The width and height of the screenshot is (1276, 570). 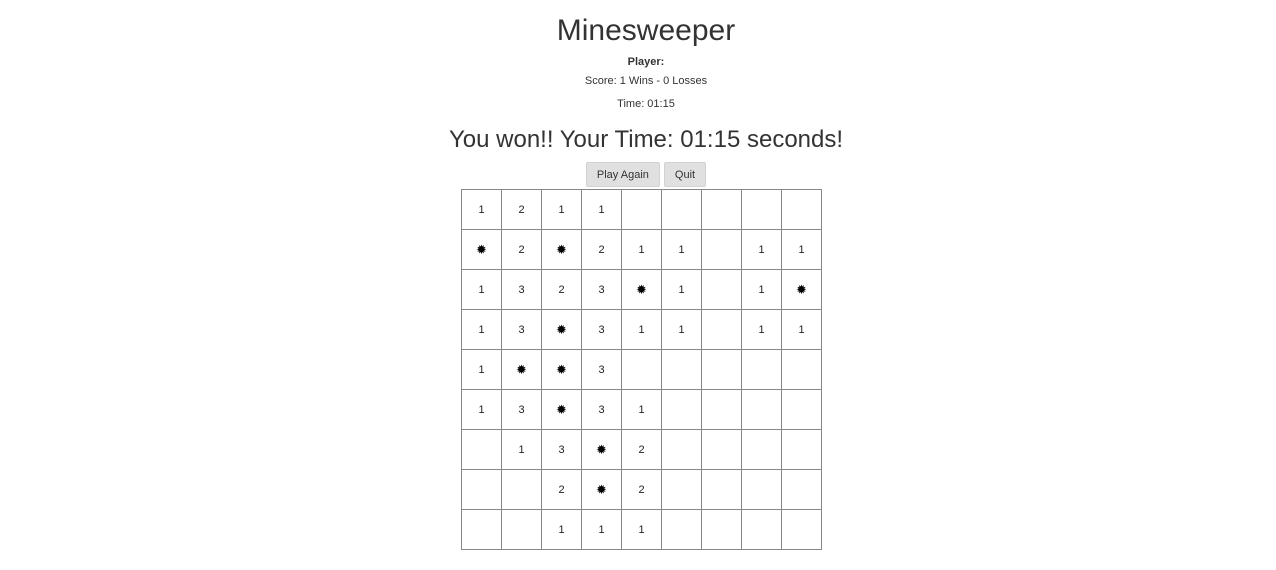 I want to click on board-row: 1 3 ✹ 3 1 1 1 1, so click(x=641, y=329).